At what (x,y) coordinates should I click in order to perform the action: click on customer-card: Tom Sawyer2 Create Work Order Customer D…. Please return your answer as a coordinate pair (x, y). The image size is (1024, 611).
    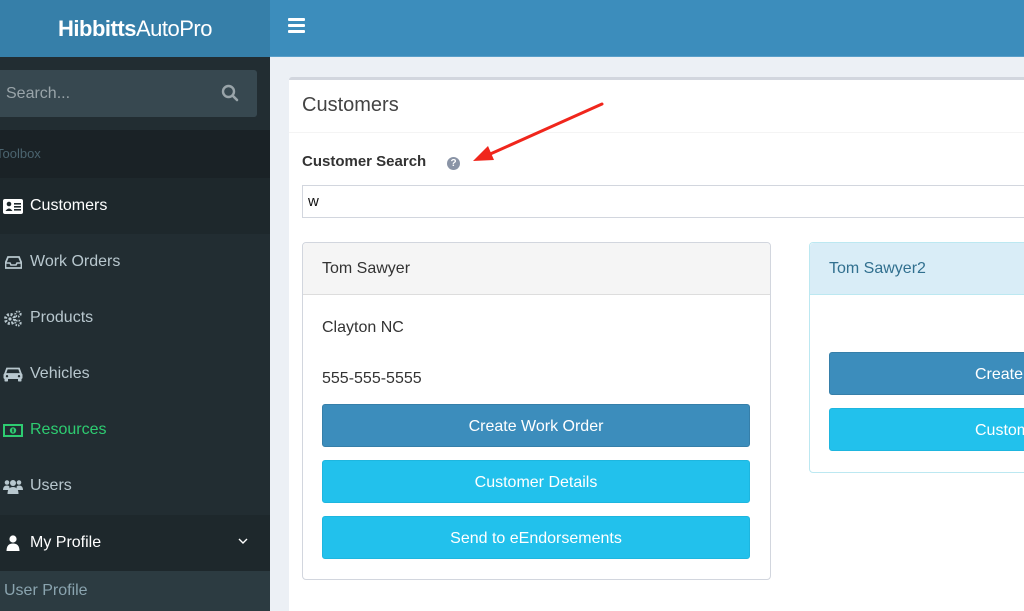
    Looking at the image, I should click on (916, 357).